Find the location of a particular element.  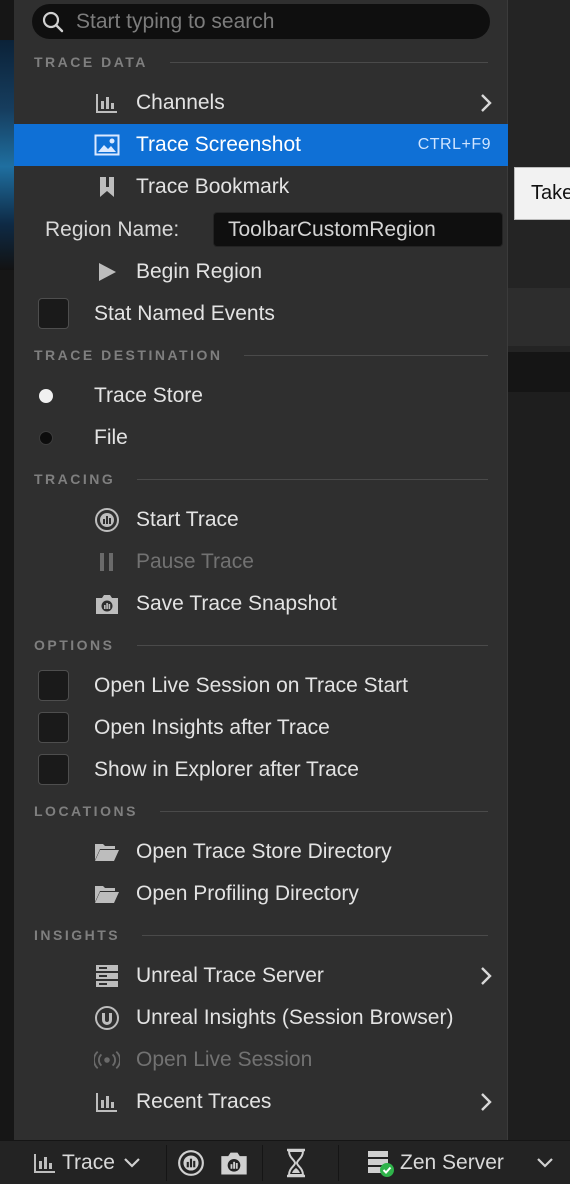

menu-item-trace-screenshot: Trace Screenshot CTRL+F9 is located at coordinates (261, 145).